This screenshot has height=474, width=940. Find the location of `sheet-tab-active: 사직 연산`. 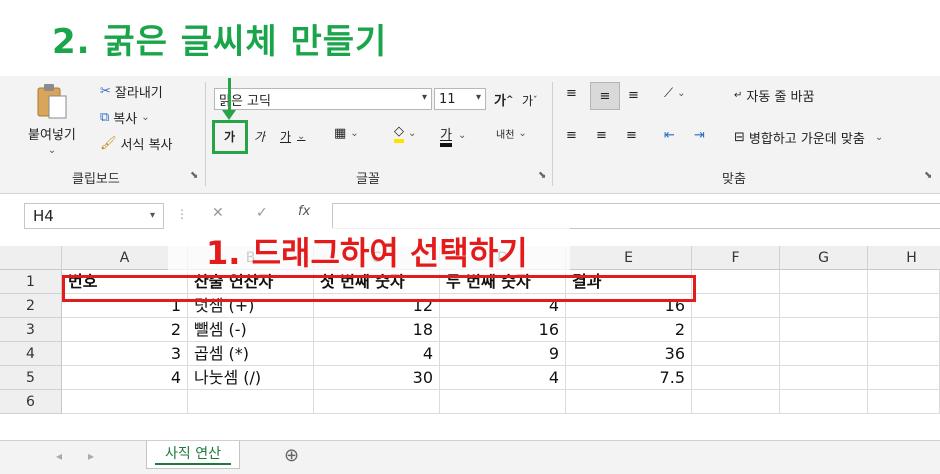

sheet-tab-active: 사직 연산 is located at coordinates (193, 455).